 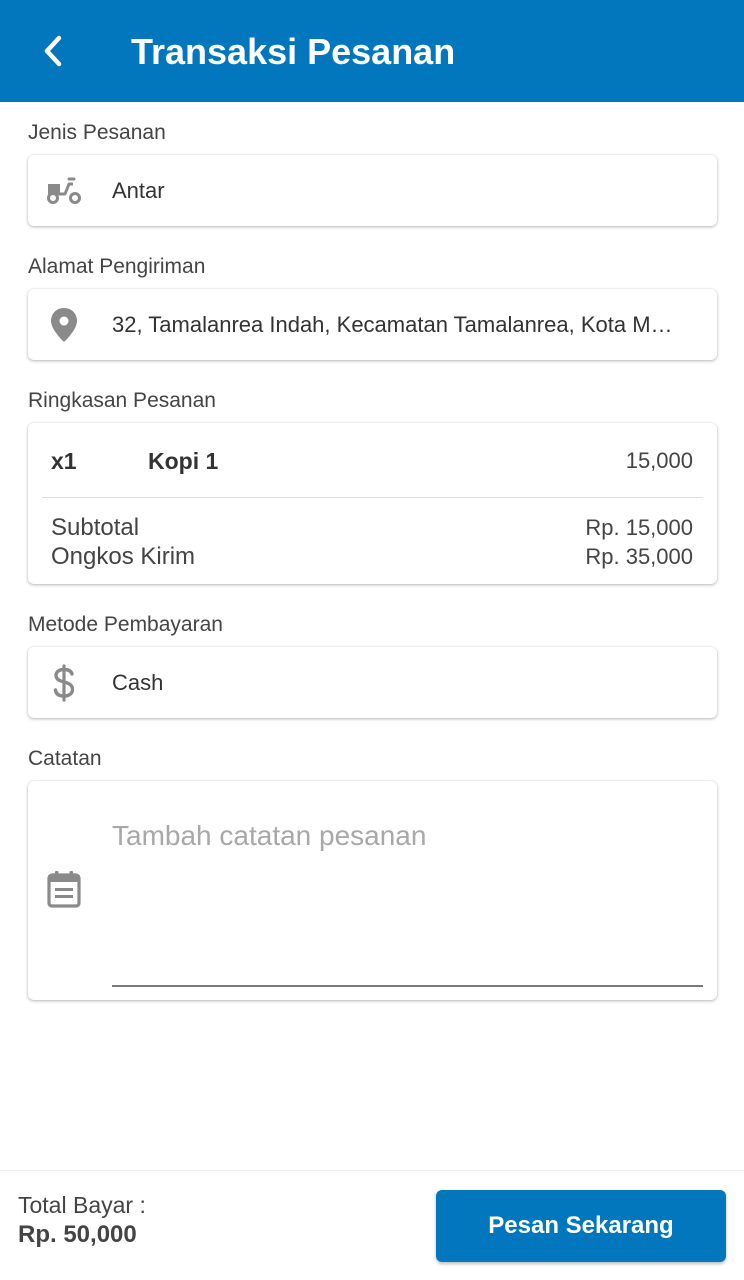 What do you see at coordinates (183, 461) in the screenshot?
I see `item-name: Kopi 1` at bounding box center [183, 461].